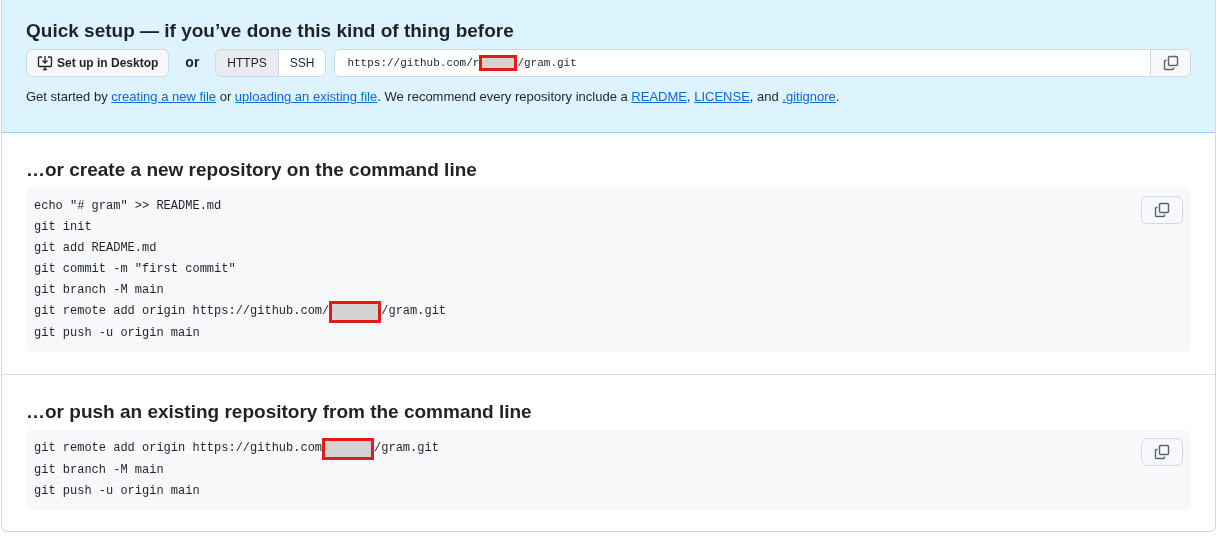 This screenshot has height=537, width=1219. What do you see at coordinates (433, 96) in the screenshot?
I see `setup-hint: Get started by creating a new file or uploading an existing file. We recommend every repository include a README, LICENSE, and .gitignore.` at bounding box center [433, 96].